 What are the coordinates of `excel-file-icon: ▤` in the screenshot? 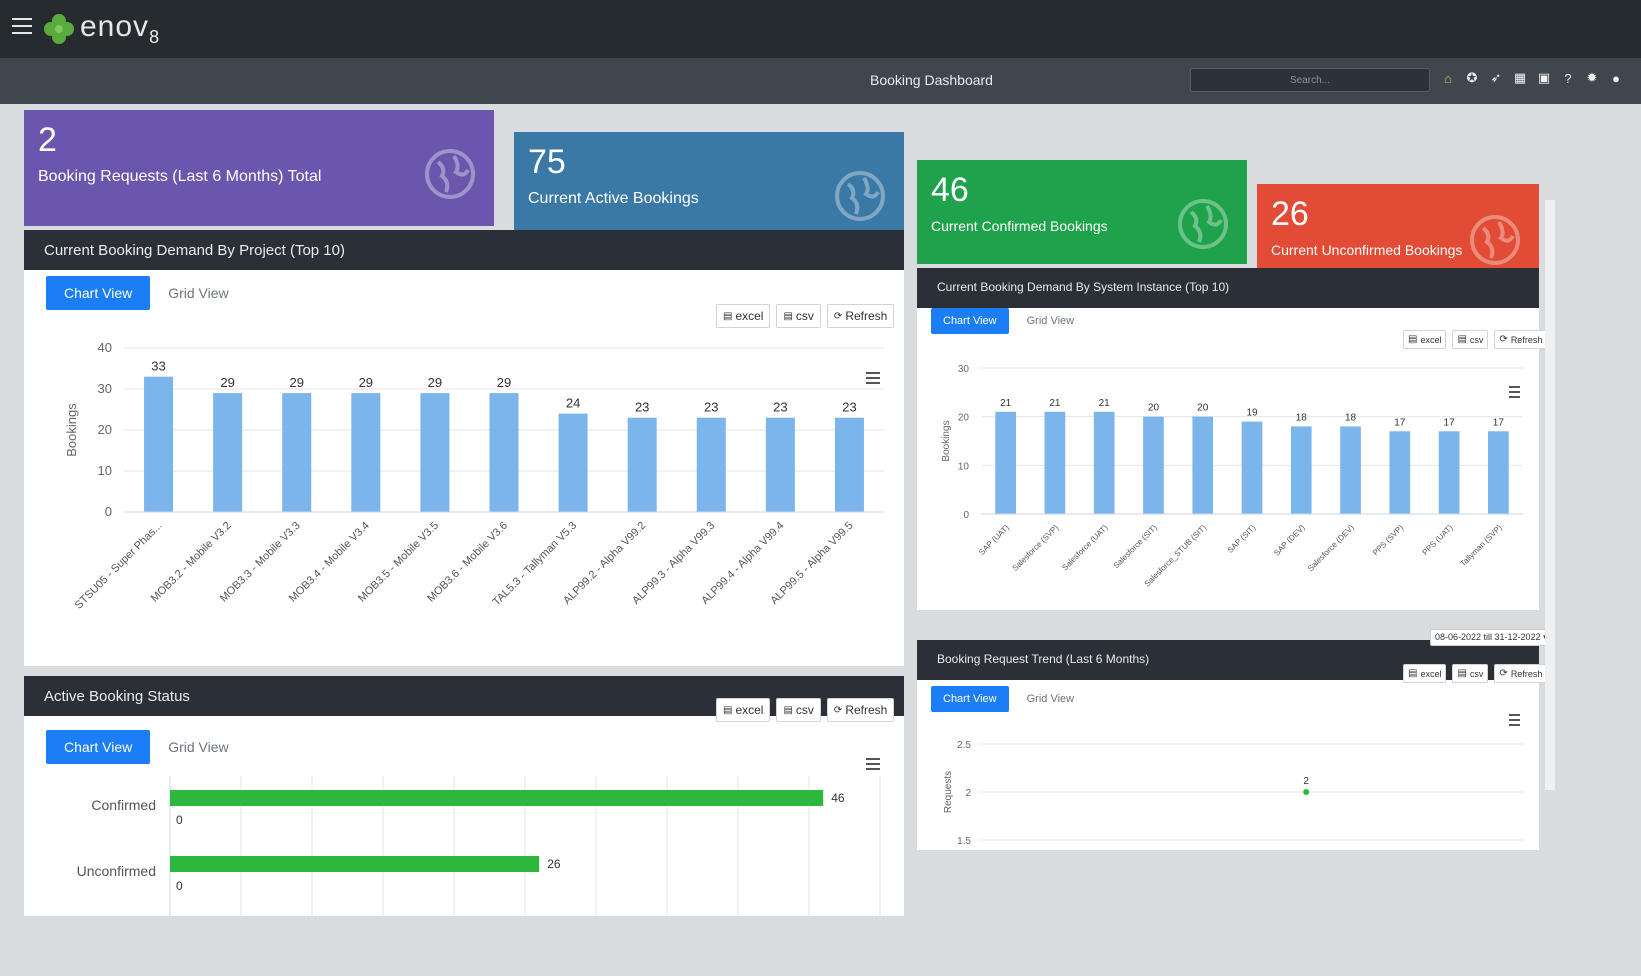 It's located at (1413, 673).